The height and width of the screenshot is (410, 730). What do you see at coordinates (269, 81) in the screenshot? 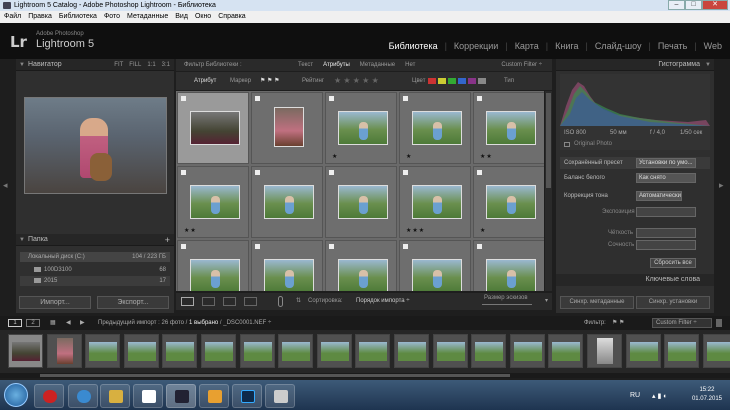
I see `flag-icons: ⚑ ⚑ ⚑` at bounding box center [269, 81].